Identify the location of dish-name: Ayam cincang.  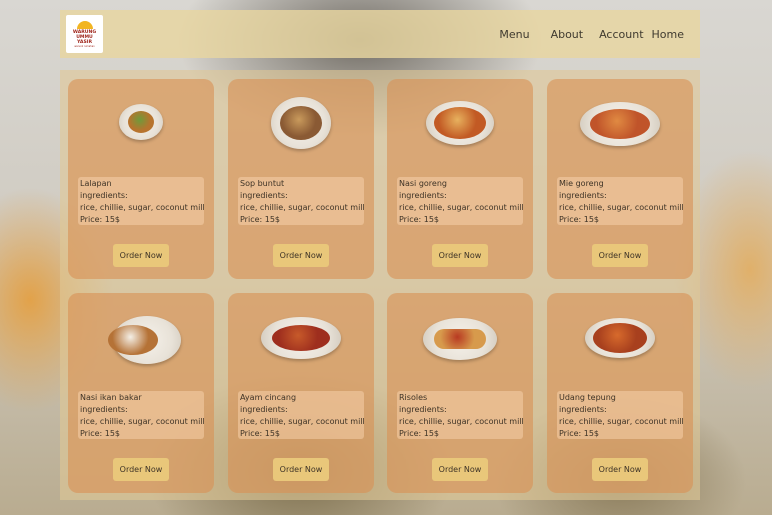
(268, 397).